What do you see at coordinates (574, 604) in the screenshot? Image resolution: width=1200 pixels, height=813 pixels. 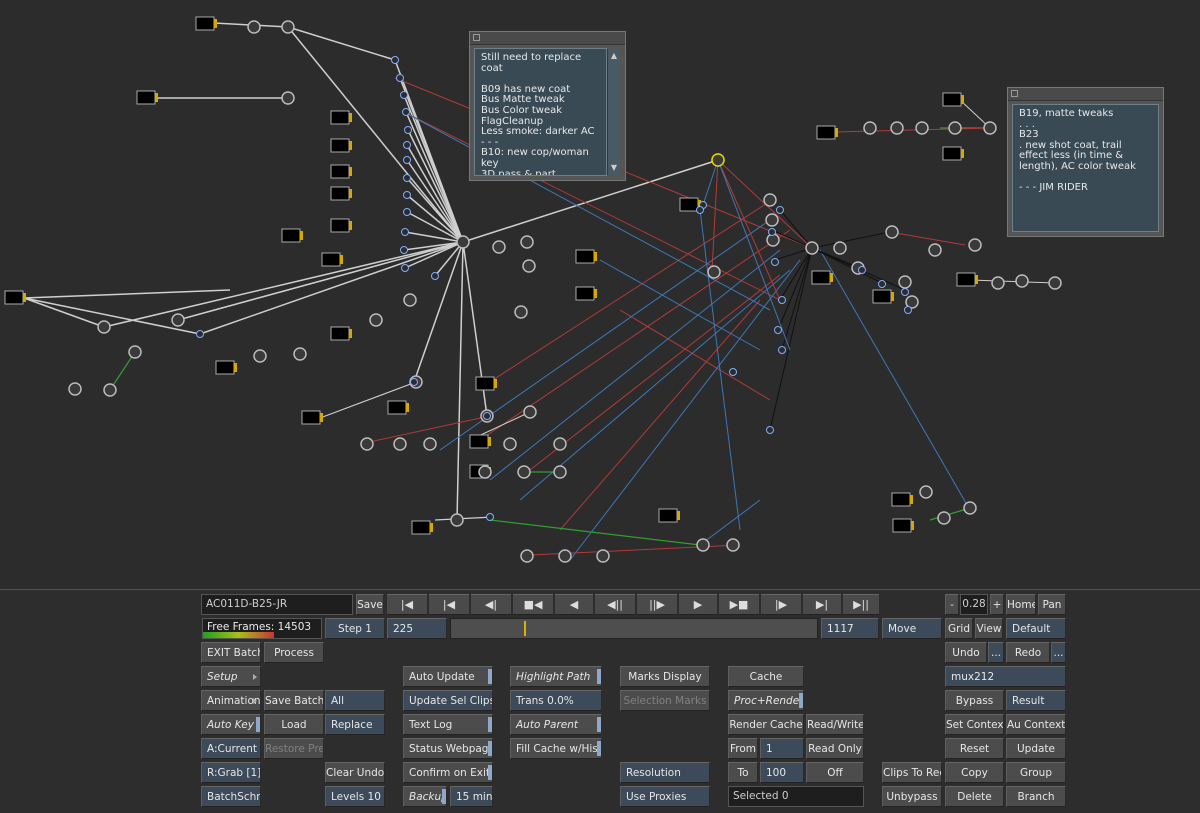 I see `play-reverse-button: ◀` at bounding box center [574, 604].